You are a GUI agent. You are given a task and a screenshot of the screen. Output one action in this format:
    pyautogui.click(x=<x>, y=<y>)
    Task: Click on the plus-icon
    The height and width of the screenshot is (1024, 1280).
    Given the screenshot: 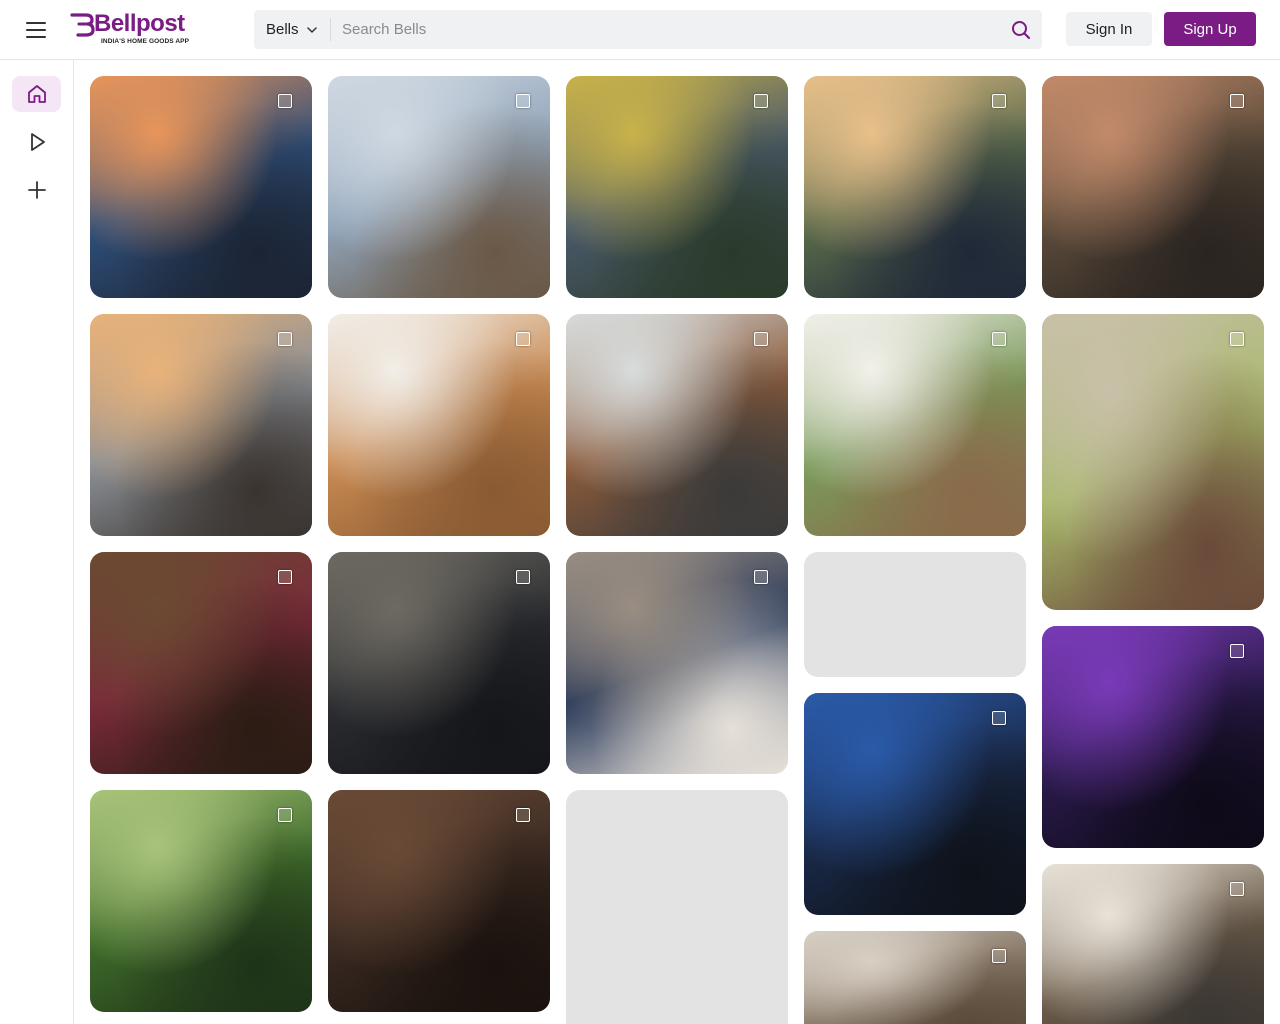 What is the action you would take?
    pyautogui.click(x=36, y=190)
    